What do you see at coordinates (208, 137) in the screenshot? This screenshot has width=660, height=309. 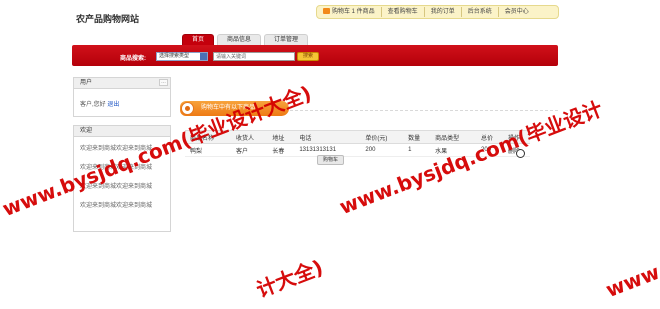 I see `column-header: 商品名称` at bounding box center [208, 137].